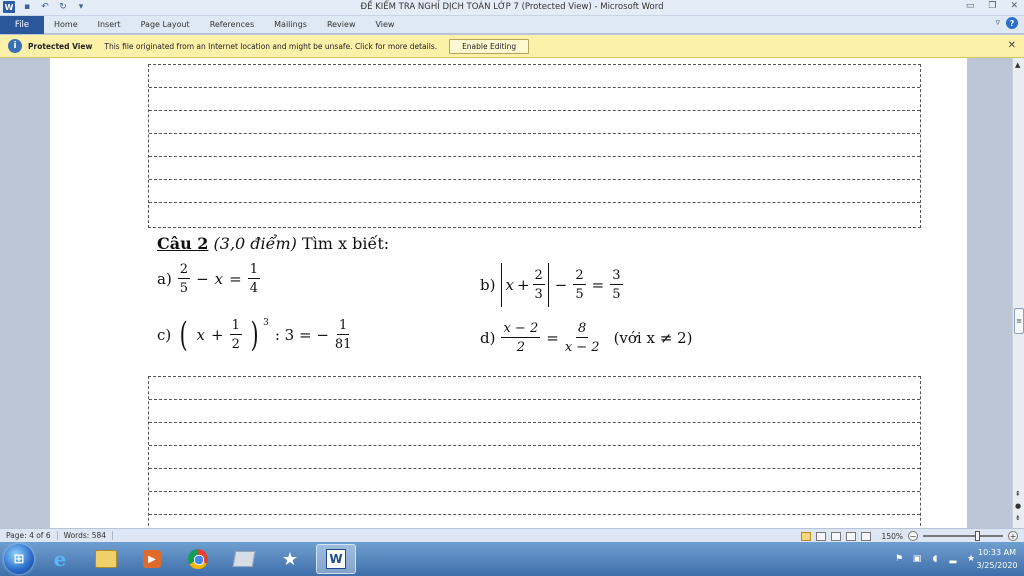 This screenshot has width=1024, height=576. What do you see at coordinates (244, 559) in the screenshot?
I see `app-icon` at bounding box center [244, 559].